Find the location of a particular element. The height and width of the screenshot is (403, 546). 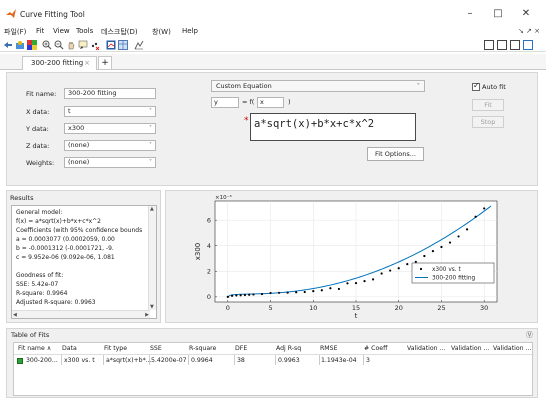

auto-fit-checkbox: Auto fit is located at coordinates (489, 86).